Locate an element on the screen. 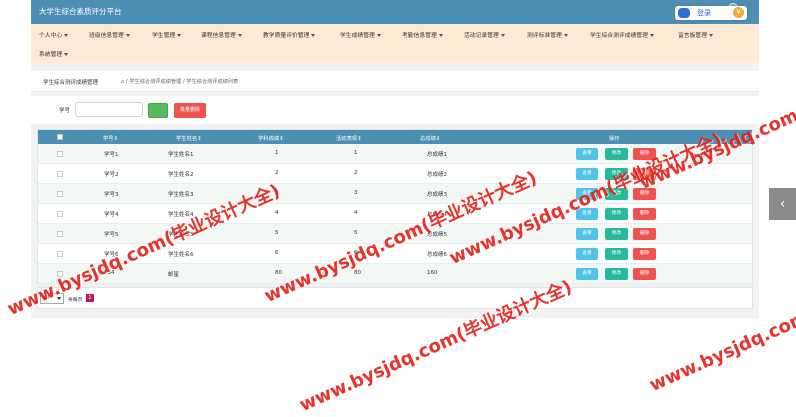 This screenshot has height=417, width=796. nav-item-attendance: 考勤信息管理 is located at coordinates (422, 34).